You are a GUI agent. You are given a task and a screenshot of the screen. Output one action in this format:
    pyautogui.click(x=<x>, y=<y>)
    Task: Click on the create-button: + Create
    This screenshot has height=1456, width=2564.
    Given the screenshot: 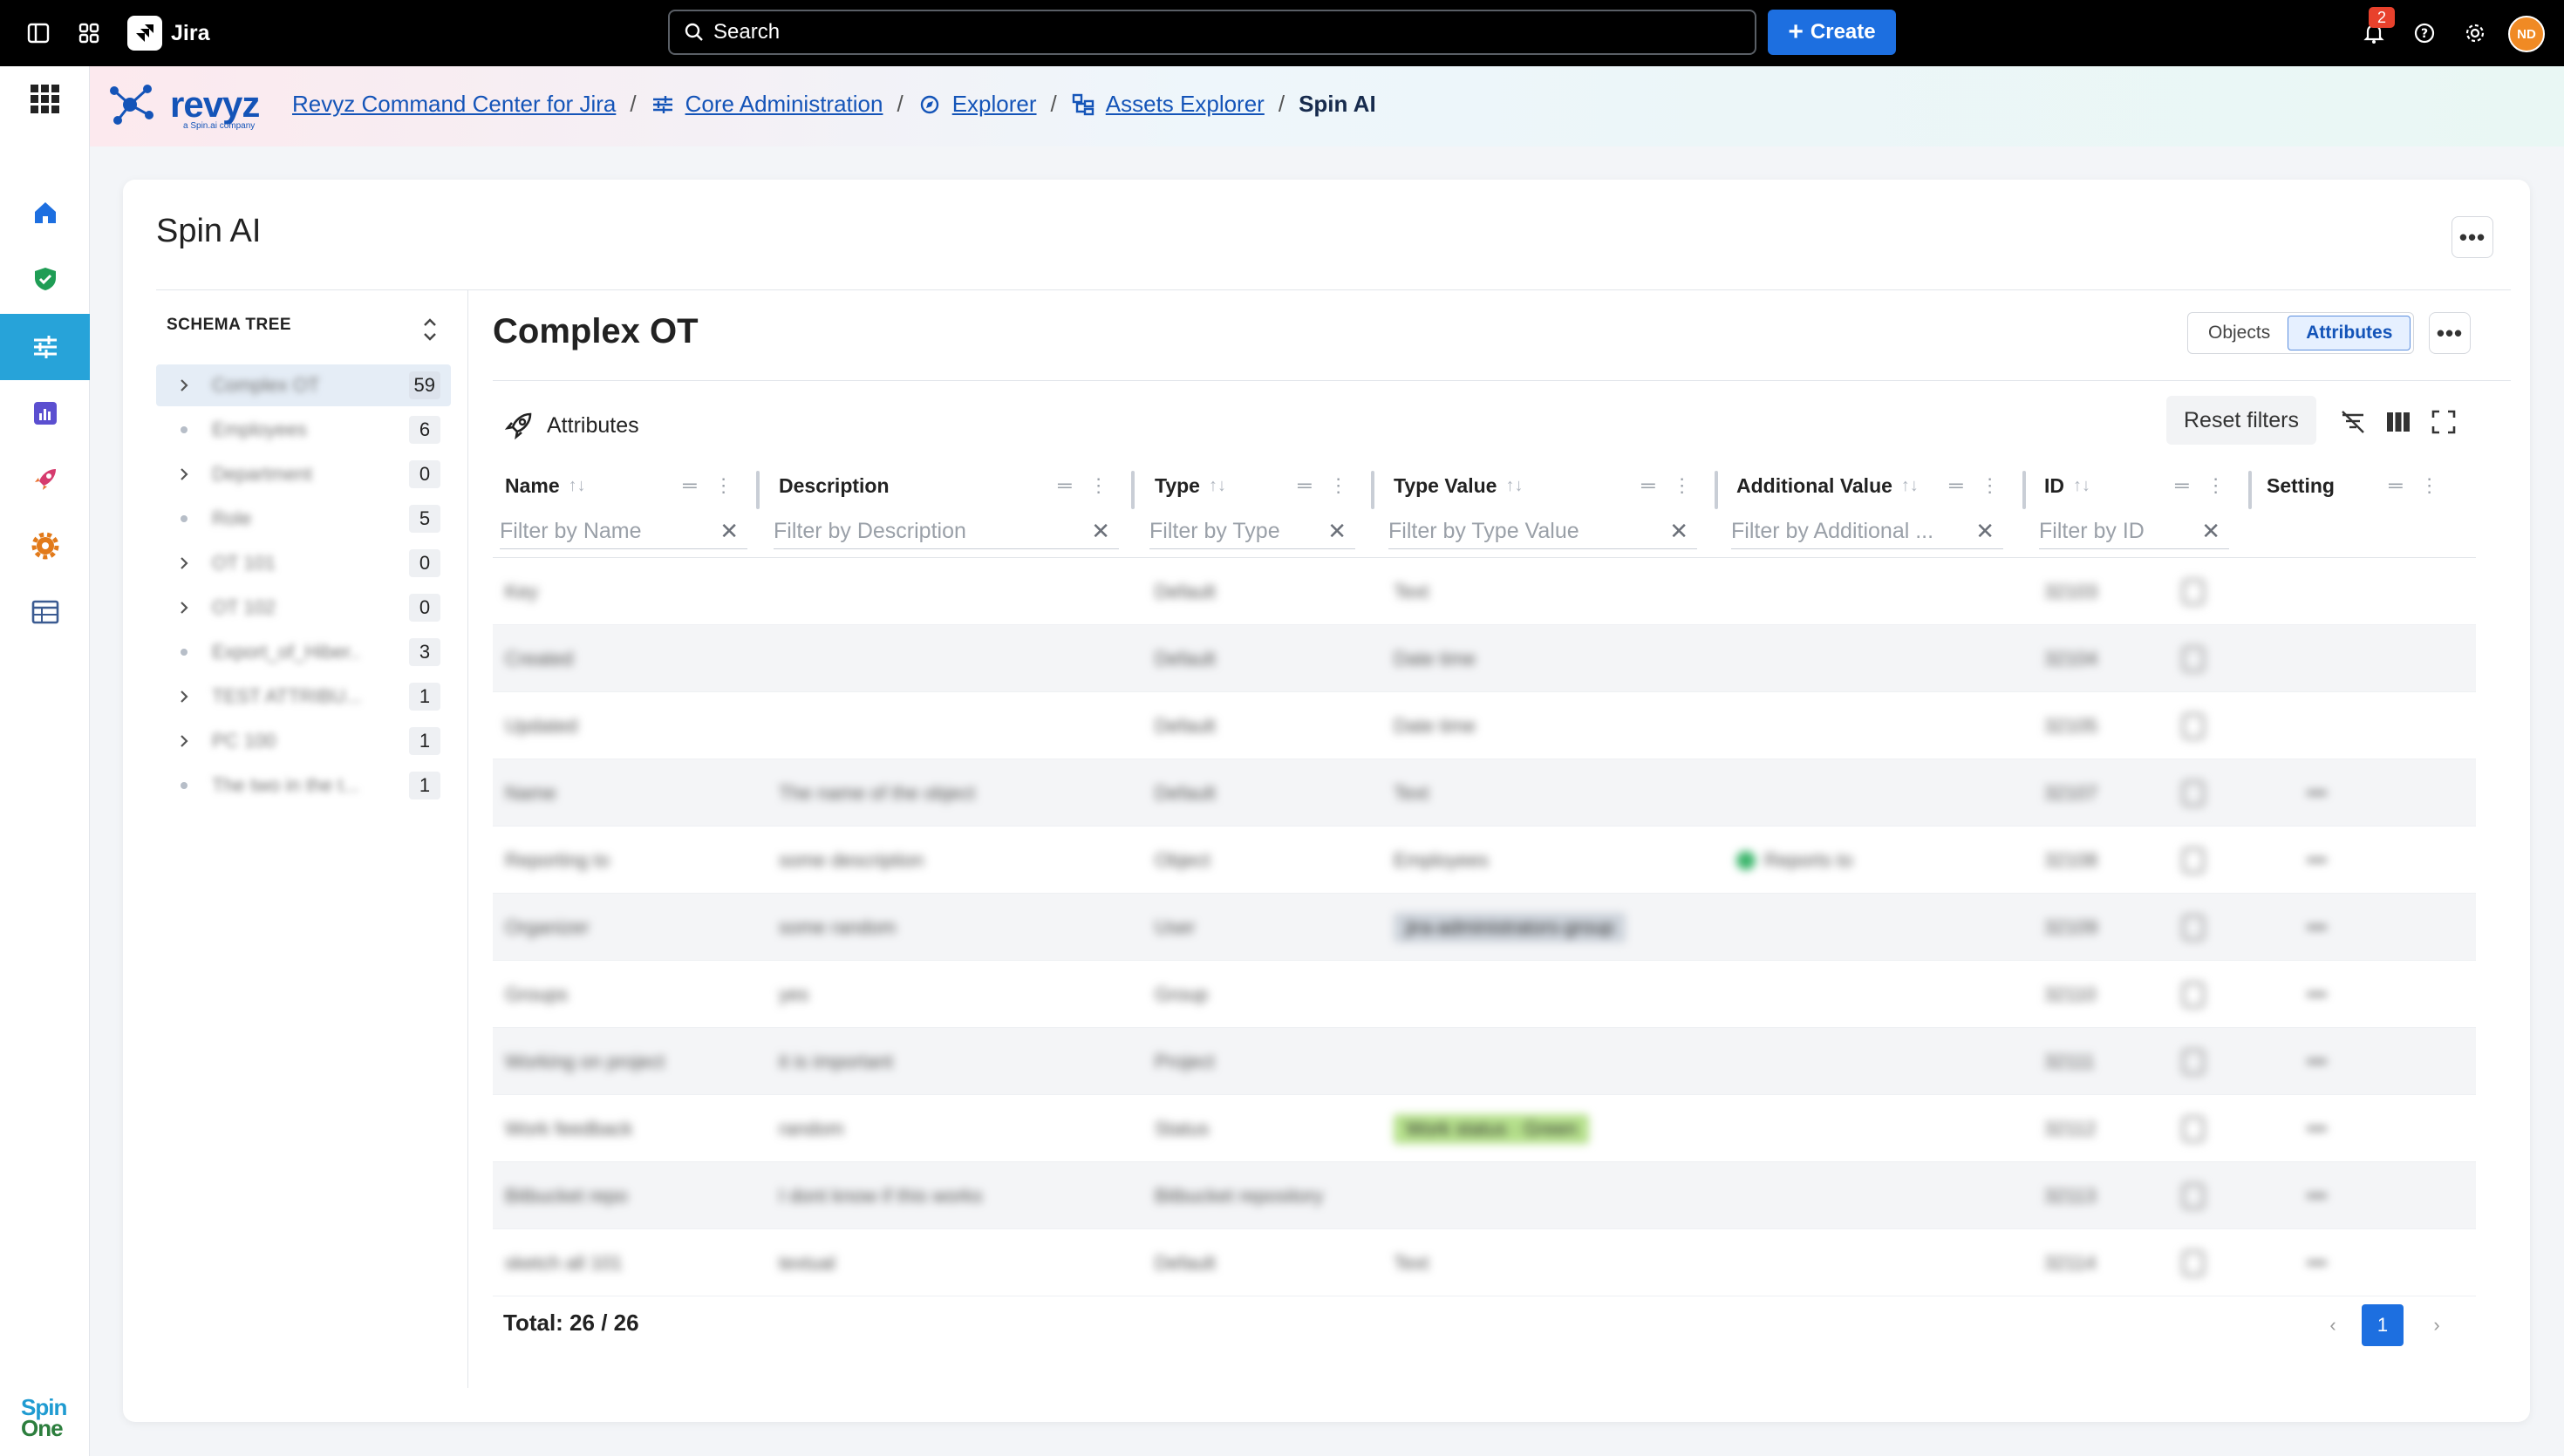 What is the action you would take?
    pyautogui.click(x=1832, y=32)
    